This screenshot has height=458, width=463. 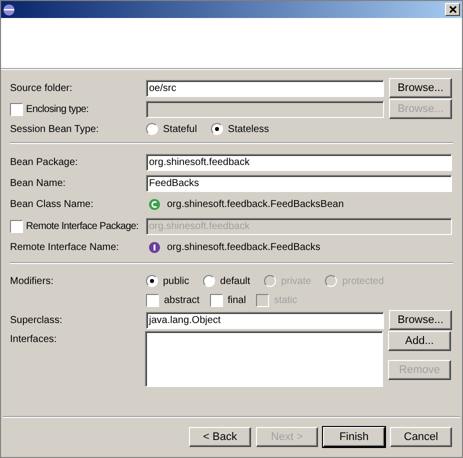 What do you see at coordinates (249, 129) in the screenshot?
I see `radio-label: Stateless` at bounding box center [249, 129].